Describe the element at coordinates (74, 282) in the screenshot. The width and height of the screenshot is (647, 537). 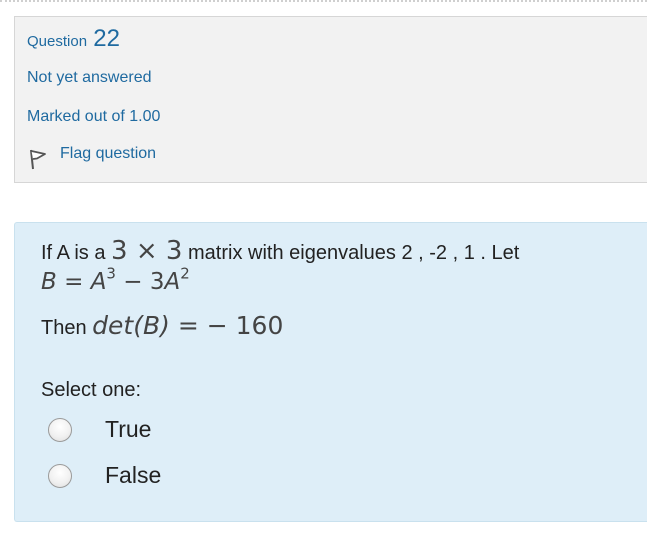
I see `formula-eq: =` at that location.